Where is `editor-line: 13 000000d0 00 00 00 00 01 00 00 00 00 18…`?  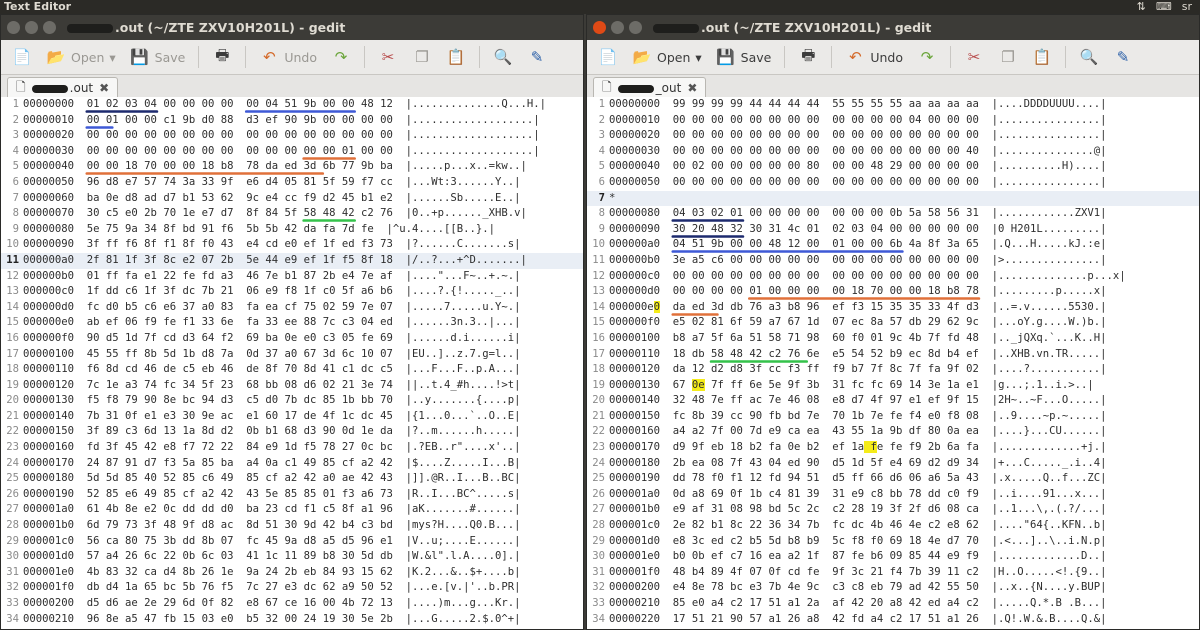 editor-line: 13 000000d0 00 00 00 00 01 00 00 00 00 18… is located at coordinates (893, 292).